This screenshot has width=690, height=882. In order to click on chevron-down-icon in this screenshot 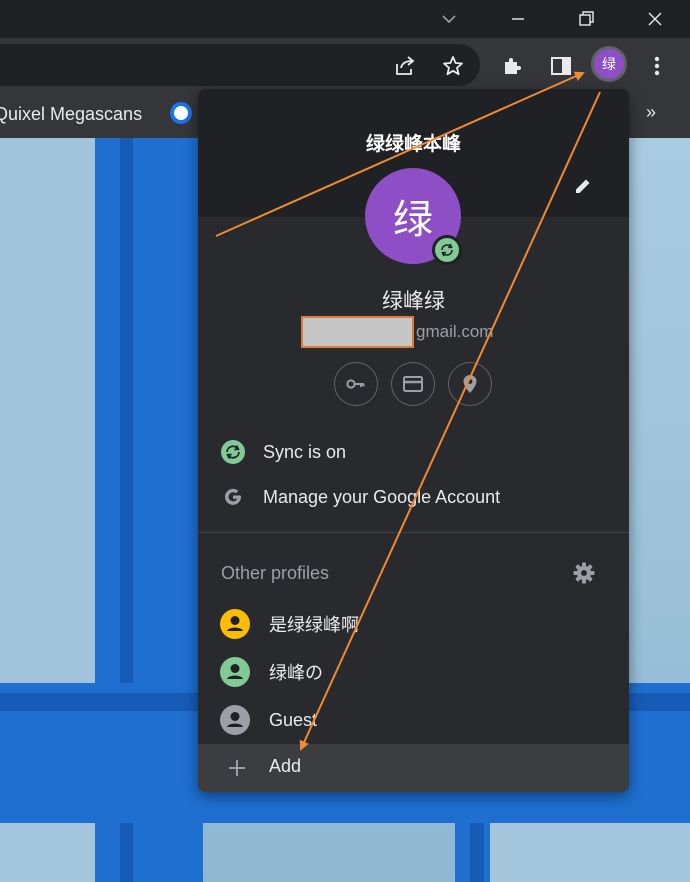, I will do `click(449, 19)`.